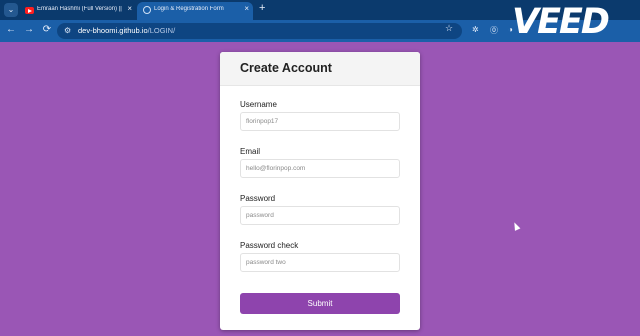 This screenshot has width=640, height=336. I want to click on tab-login-form: Login & Registration Form ×, so click(195, 11).